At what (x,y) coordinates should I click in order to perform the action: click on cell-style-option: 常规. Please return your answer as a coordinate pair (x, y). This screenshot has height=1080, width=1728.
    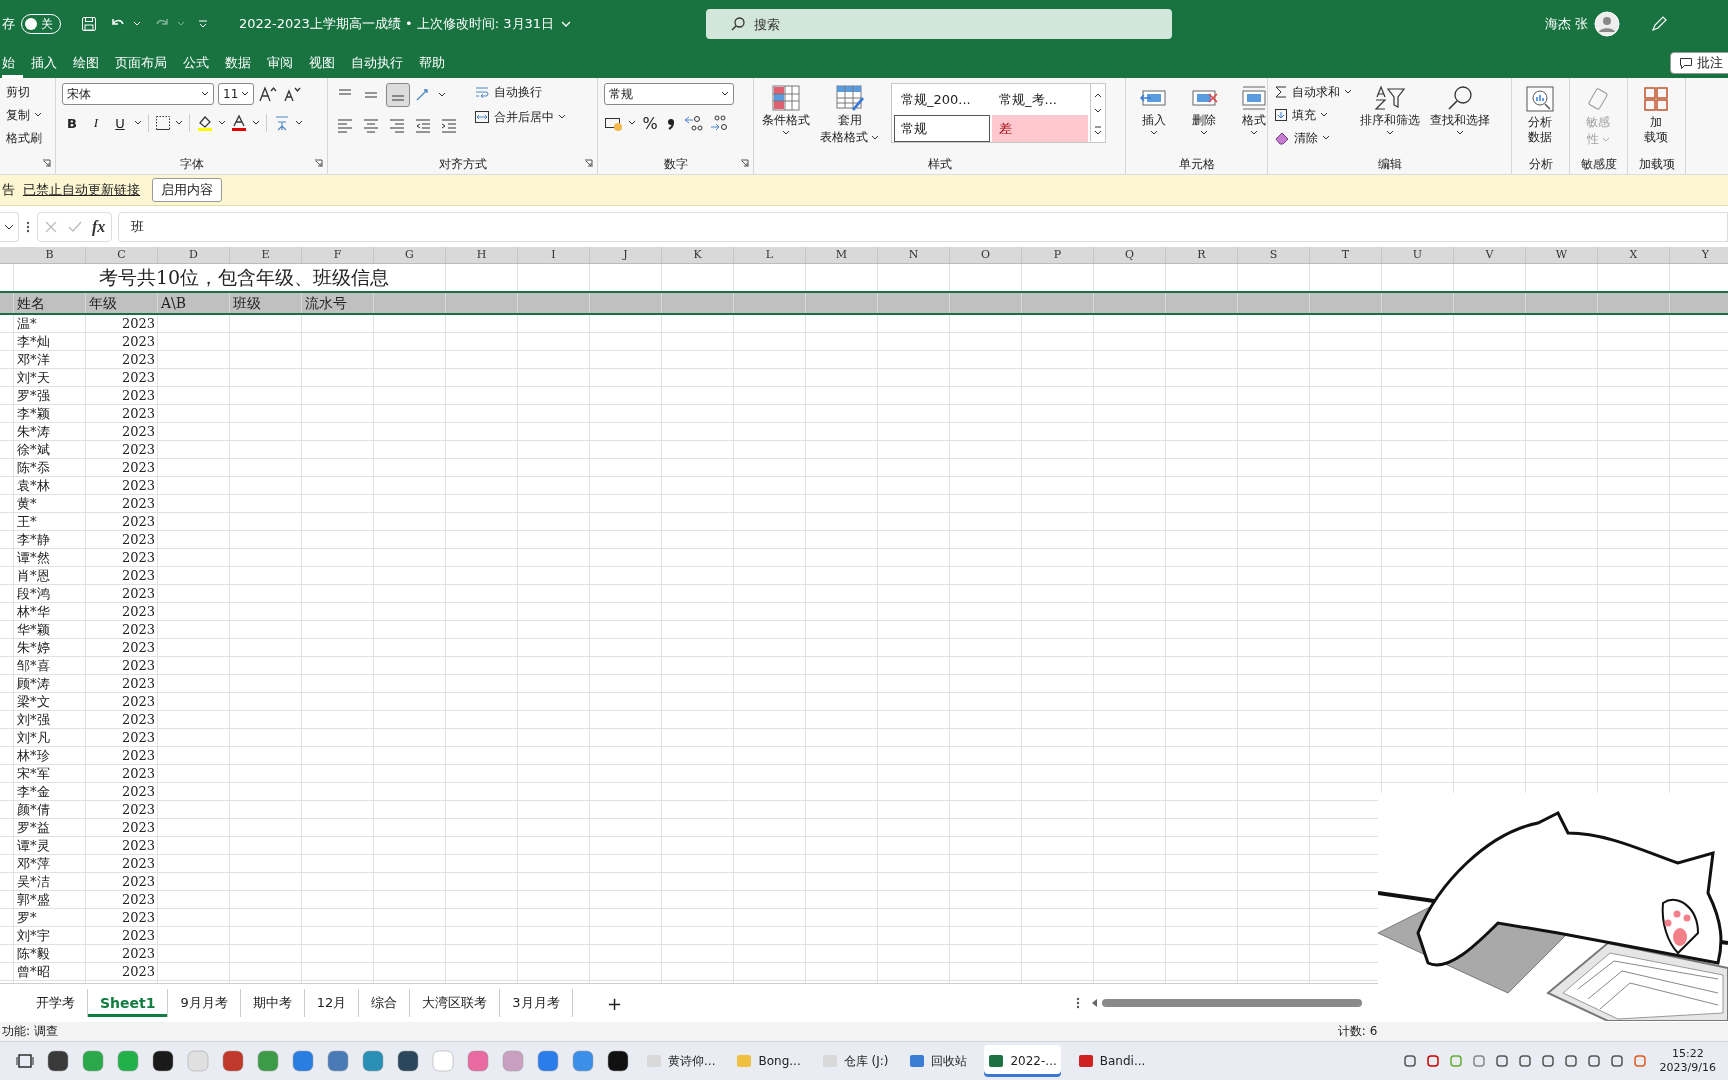
    Looking at the image, I should click on (942, 128).